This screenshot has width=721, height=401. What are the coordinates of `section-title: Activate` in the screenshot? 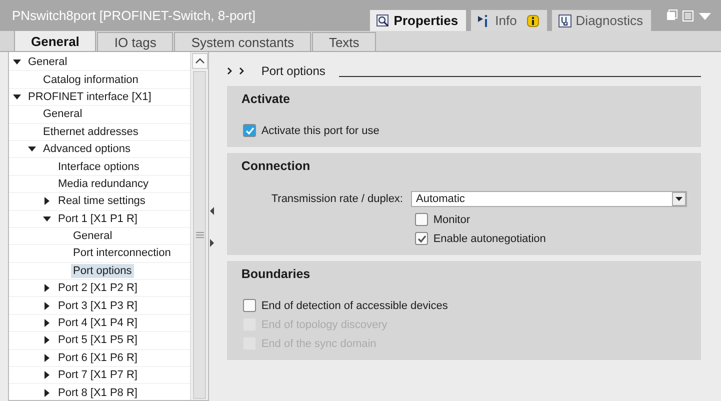 It's located at (266, 99).